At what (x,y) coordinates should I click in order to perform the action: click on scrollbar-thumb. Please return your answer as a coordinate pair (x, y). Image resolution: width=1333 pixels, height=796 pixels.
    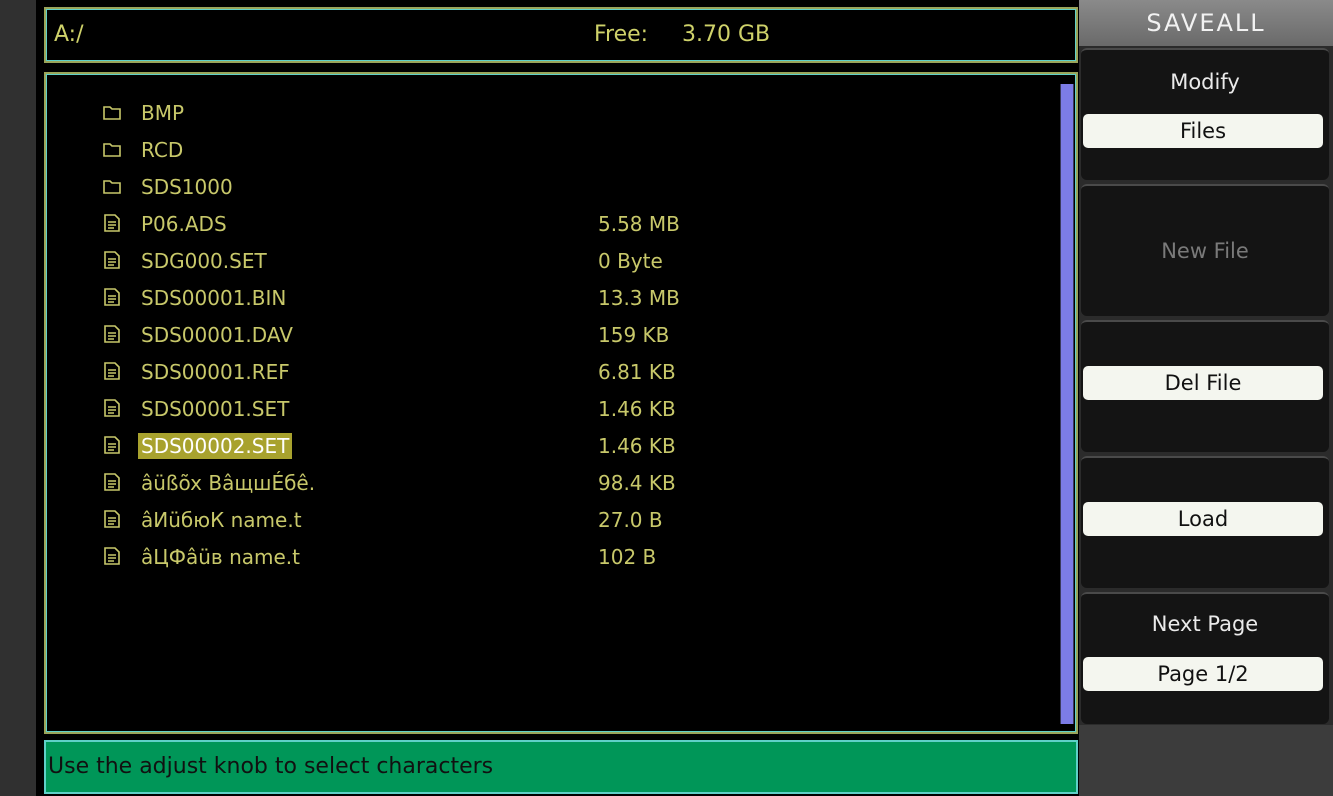
    Looking at the image, I should click on (1067, 404).